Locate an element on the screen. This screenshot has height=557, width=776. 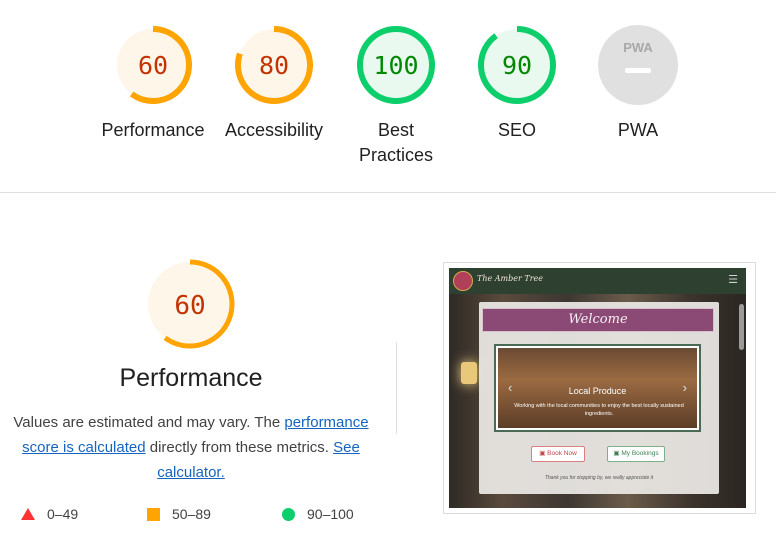
gauge-label: Accessibility is located at coordinates (274, 130).